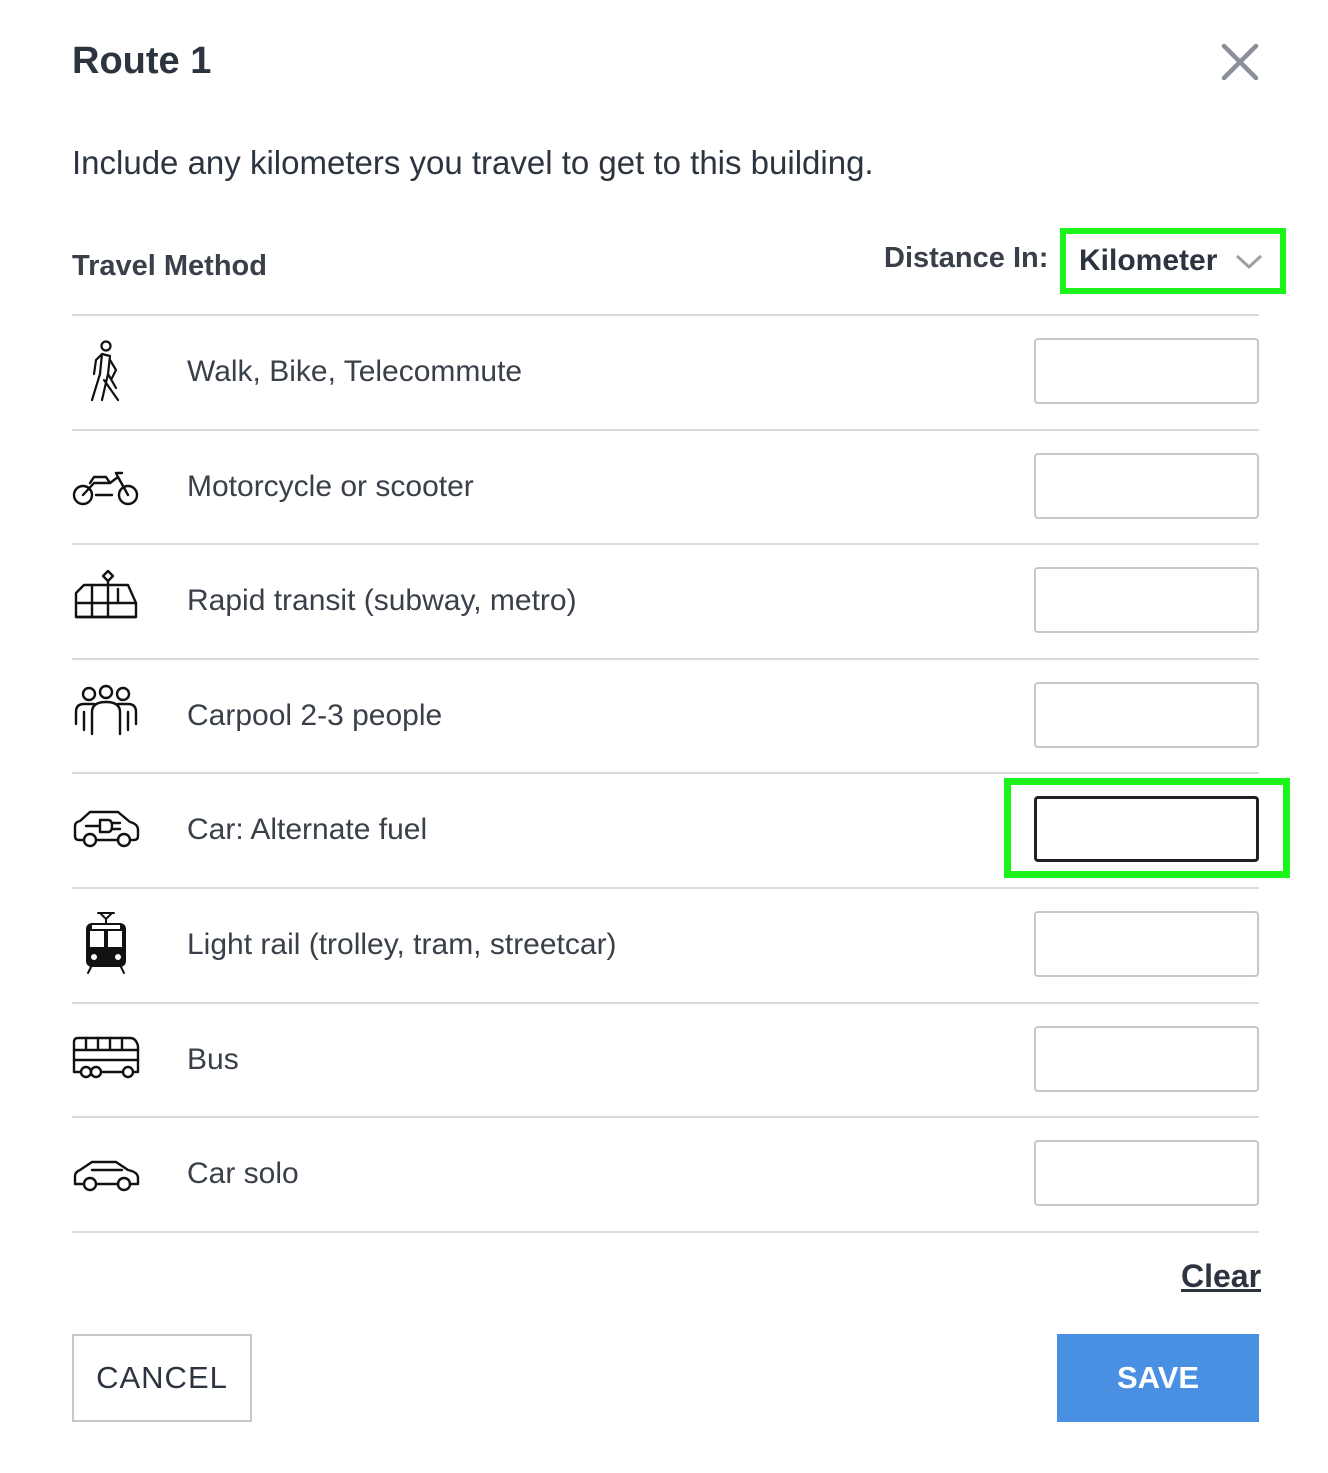 This screenshot has height=1473, width=1328. I want to click on distance-unit-select: Kilometer, so click(1173, 261).